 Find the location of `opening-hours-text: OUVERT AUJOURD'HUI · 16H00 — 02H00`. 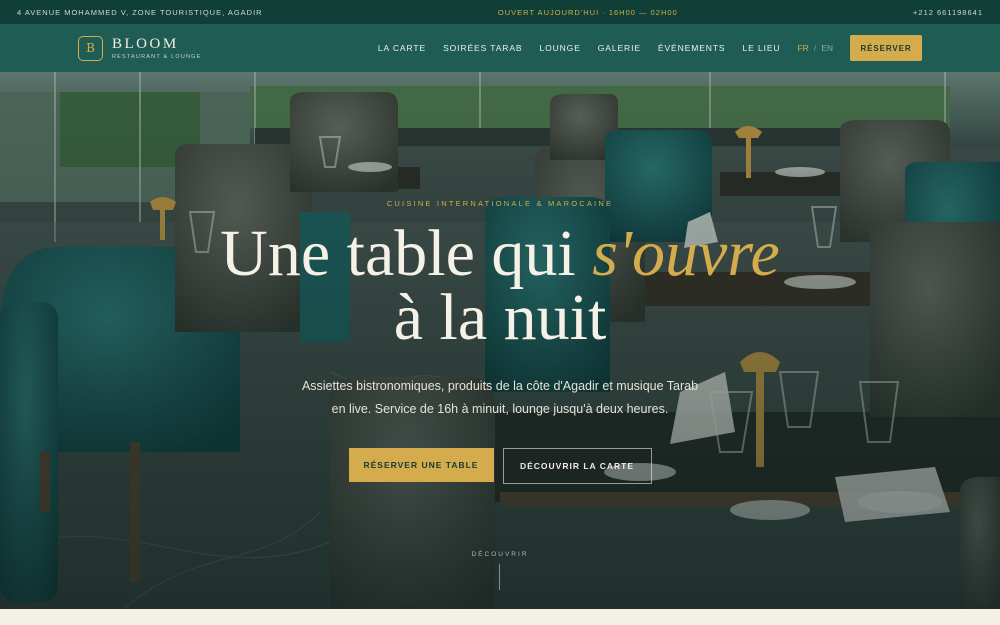

opening-hours-text: OUVERT AUJOURD'HUI · 16H00 — 02H00 is located at coordinates (587, 12).